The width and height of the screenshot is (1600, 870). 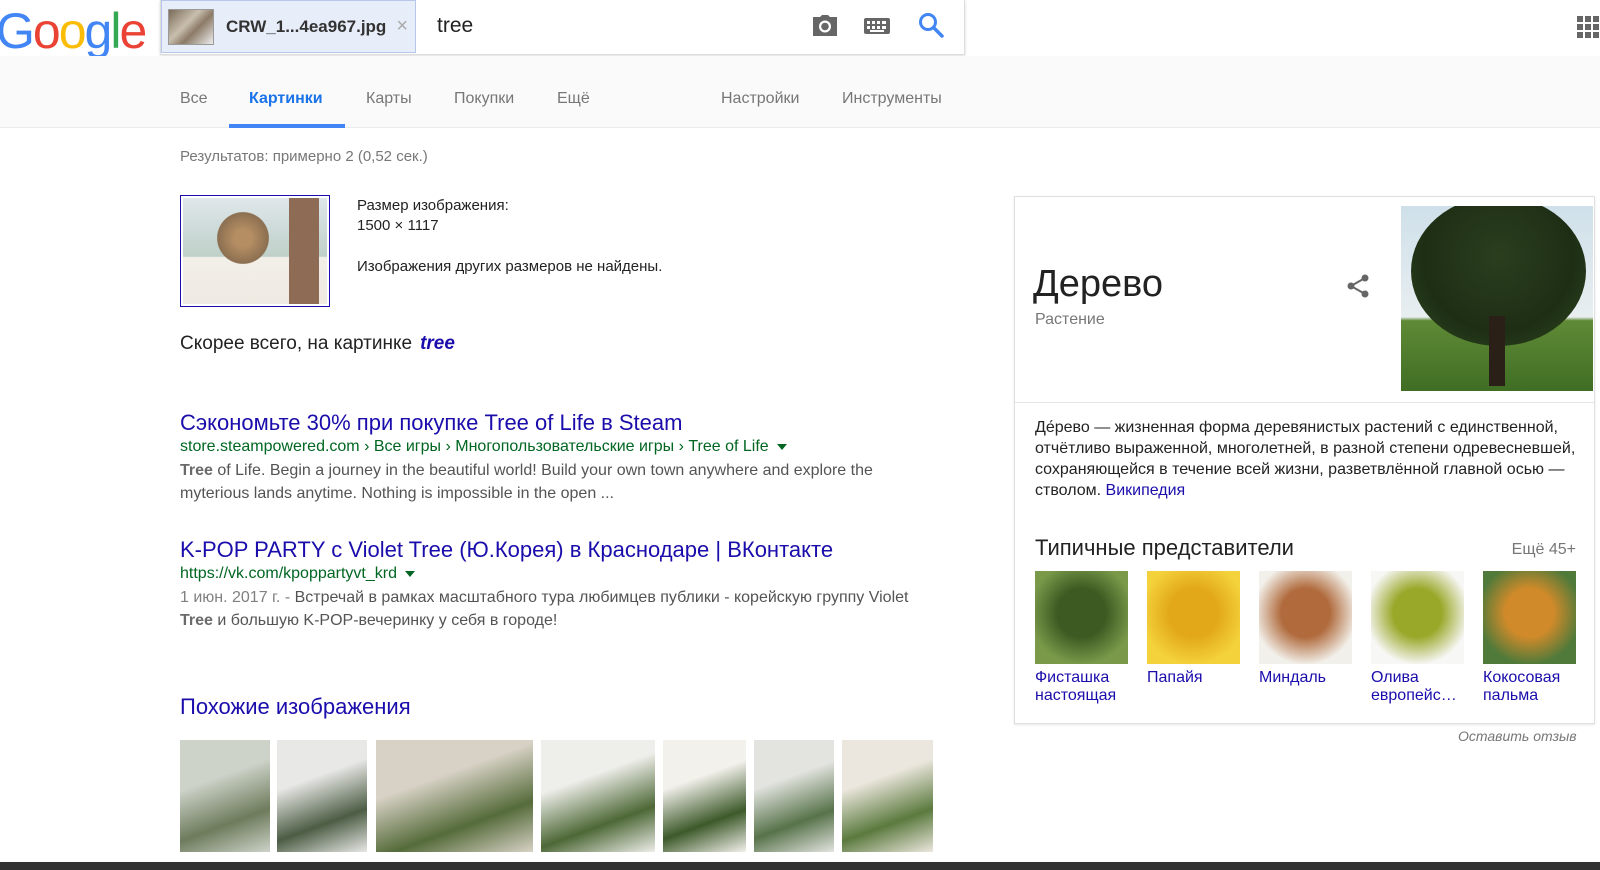 I want to click on image-query-chip: CRW_1...4ea967.jpg ×, so click(x=288, y=26).